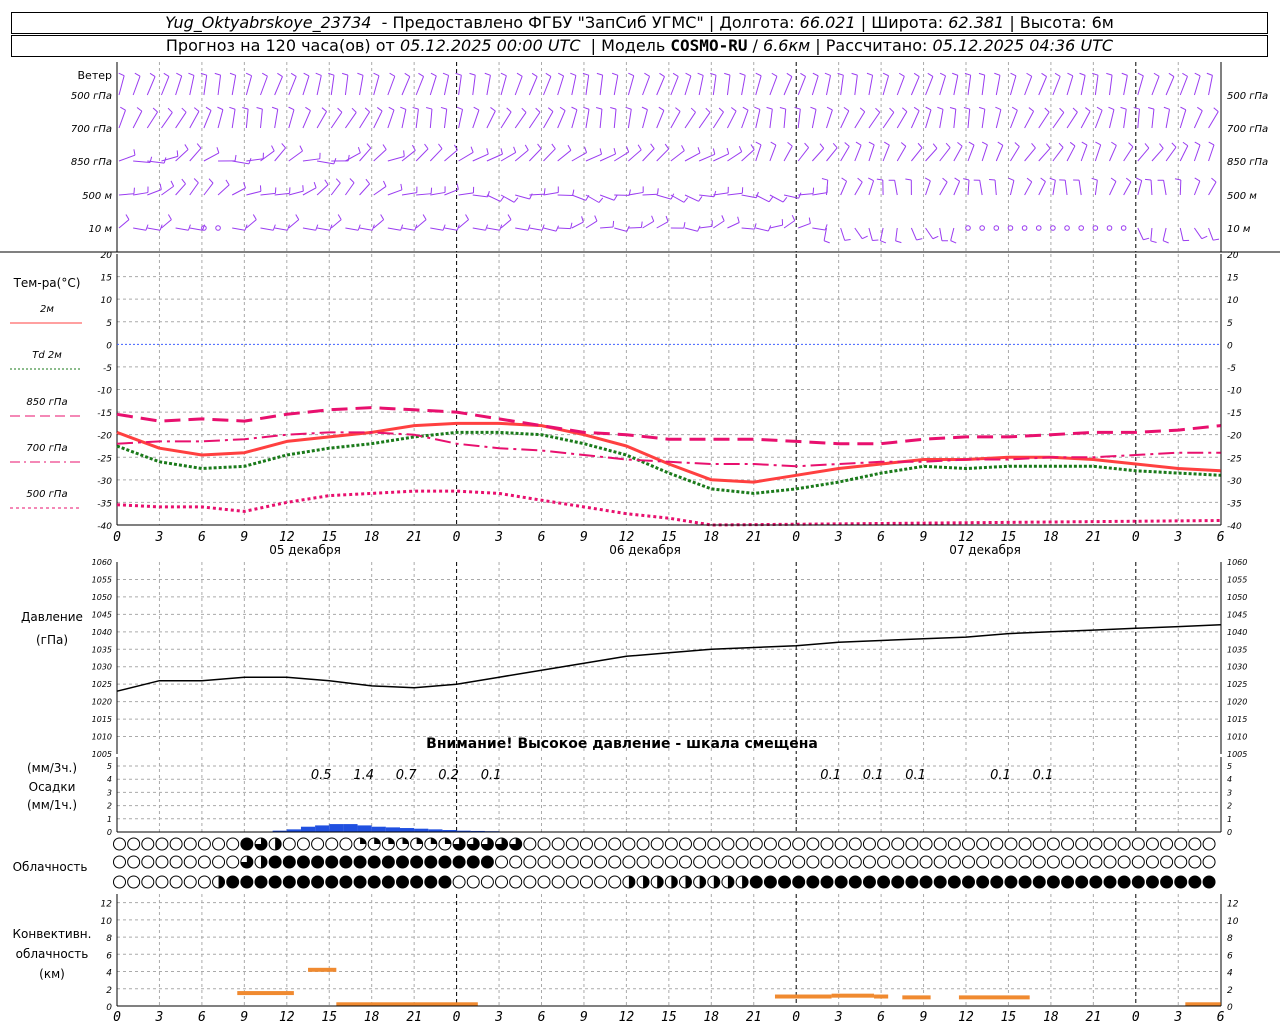 Image resolution: width=1280 pixels, height=1024 pixels. What do you see at coordinates (1000, 775) in the screenshot?
I see `precip-3h-label: 0.1` at bounding box center [1000, 775].